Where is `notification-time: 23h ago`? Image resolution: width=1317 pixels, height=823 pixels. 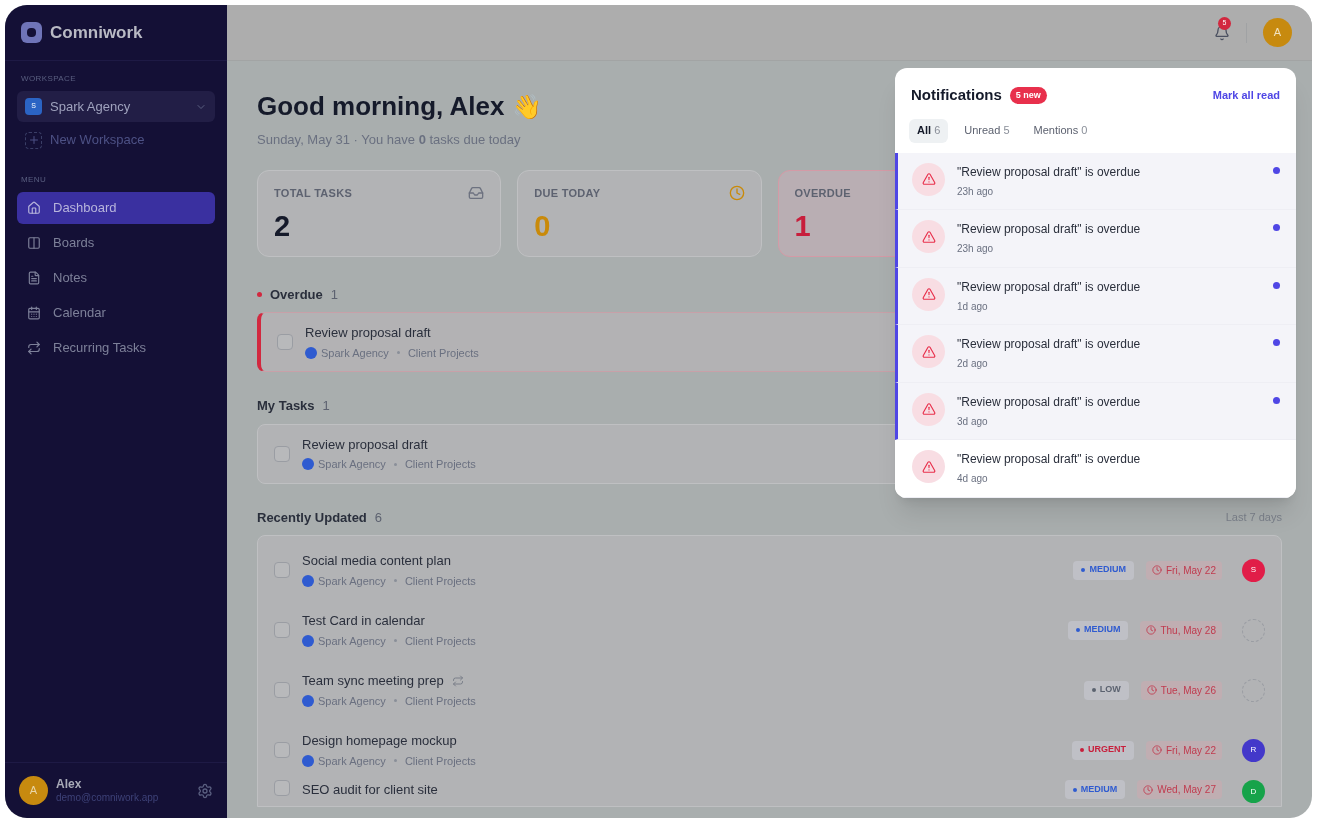
notification-time: 23h ago is located at coordinates (976, 249).